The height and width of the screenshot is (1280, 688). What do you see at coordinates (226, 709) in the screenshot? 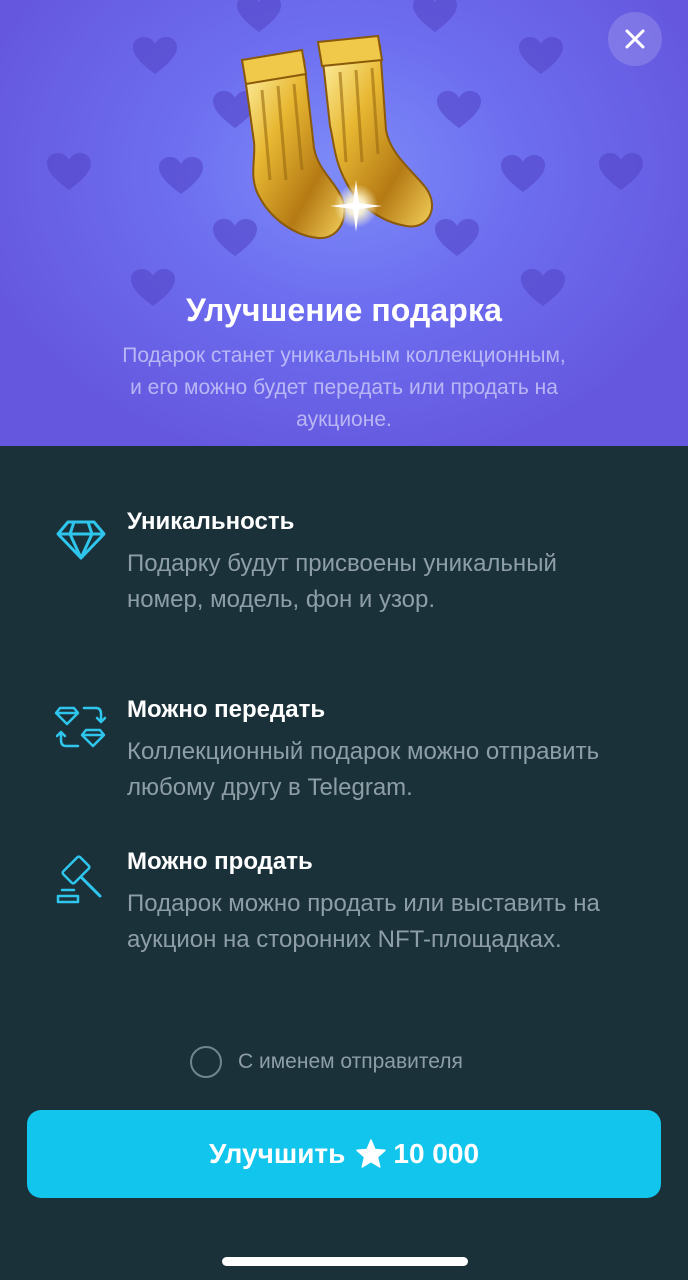
I see `feature-title: Можно передать` at bounding box center [226, 709].